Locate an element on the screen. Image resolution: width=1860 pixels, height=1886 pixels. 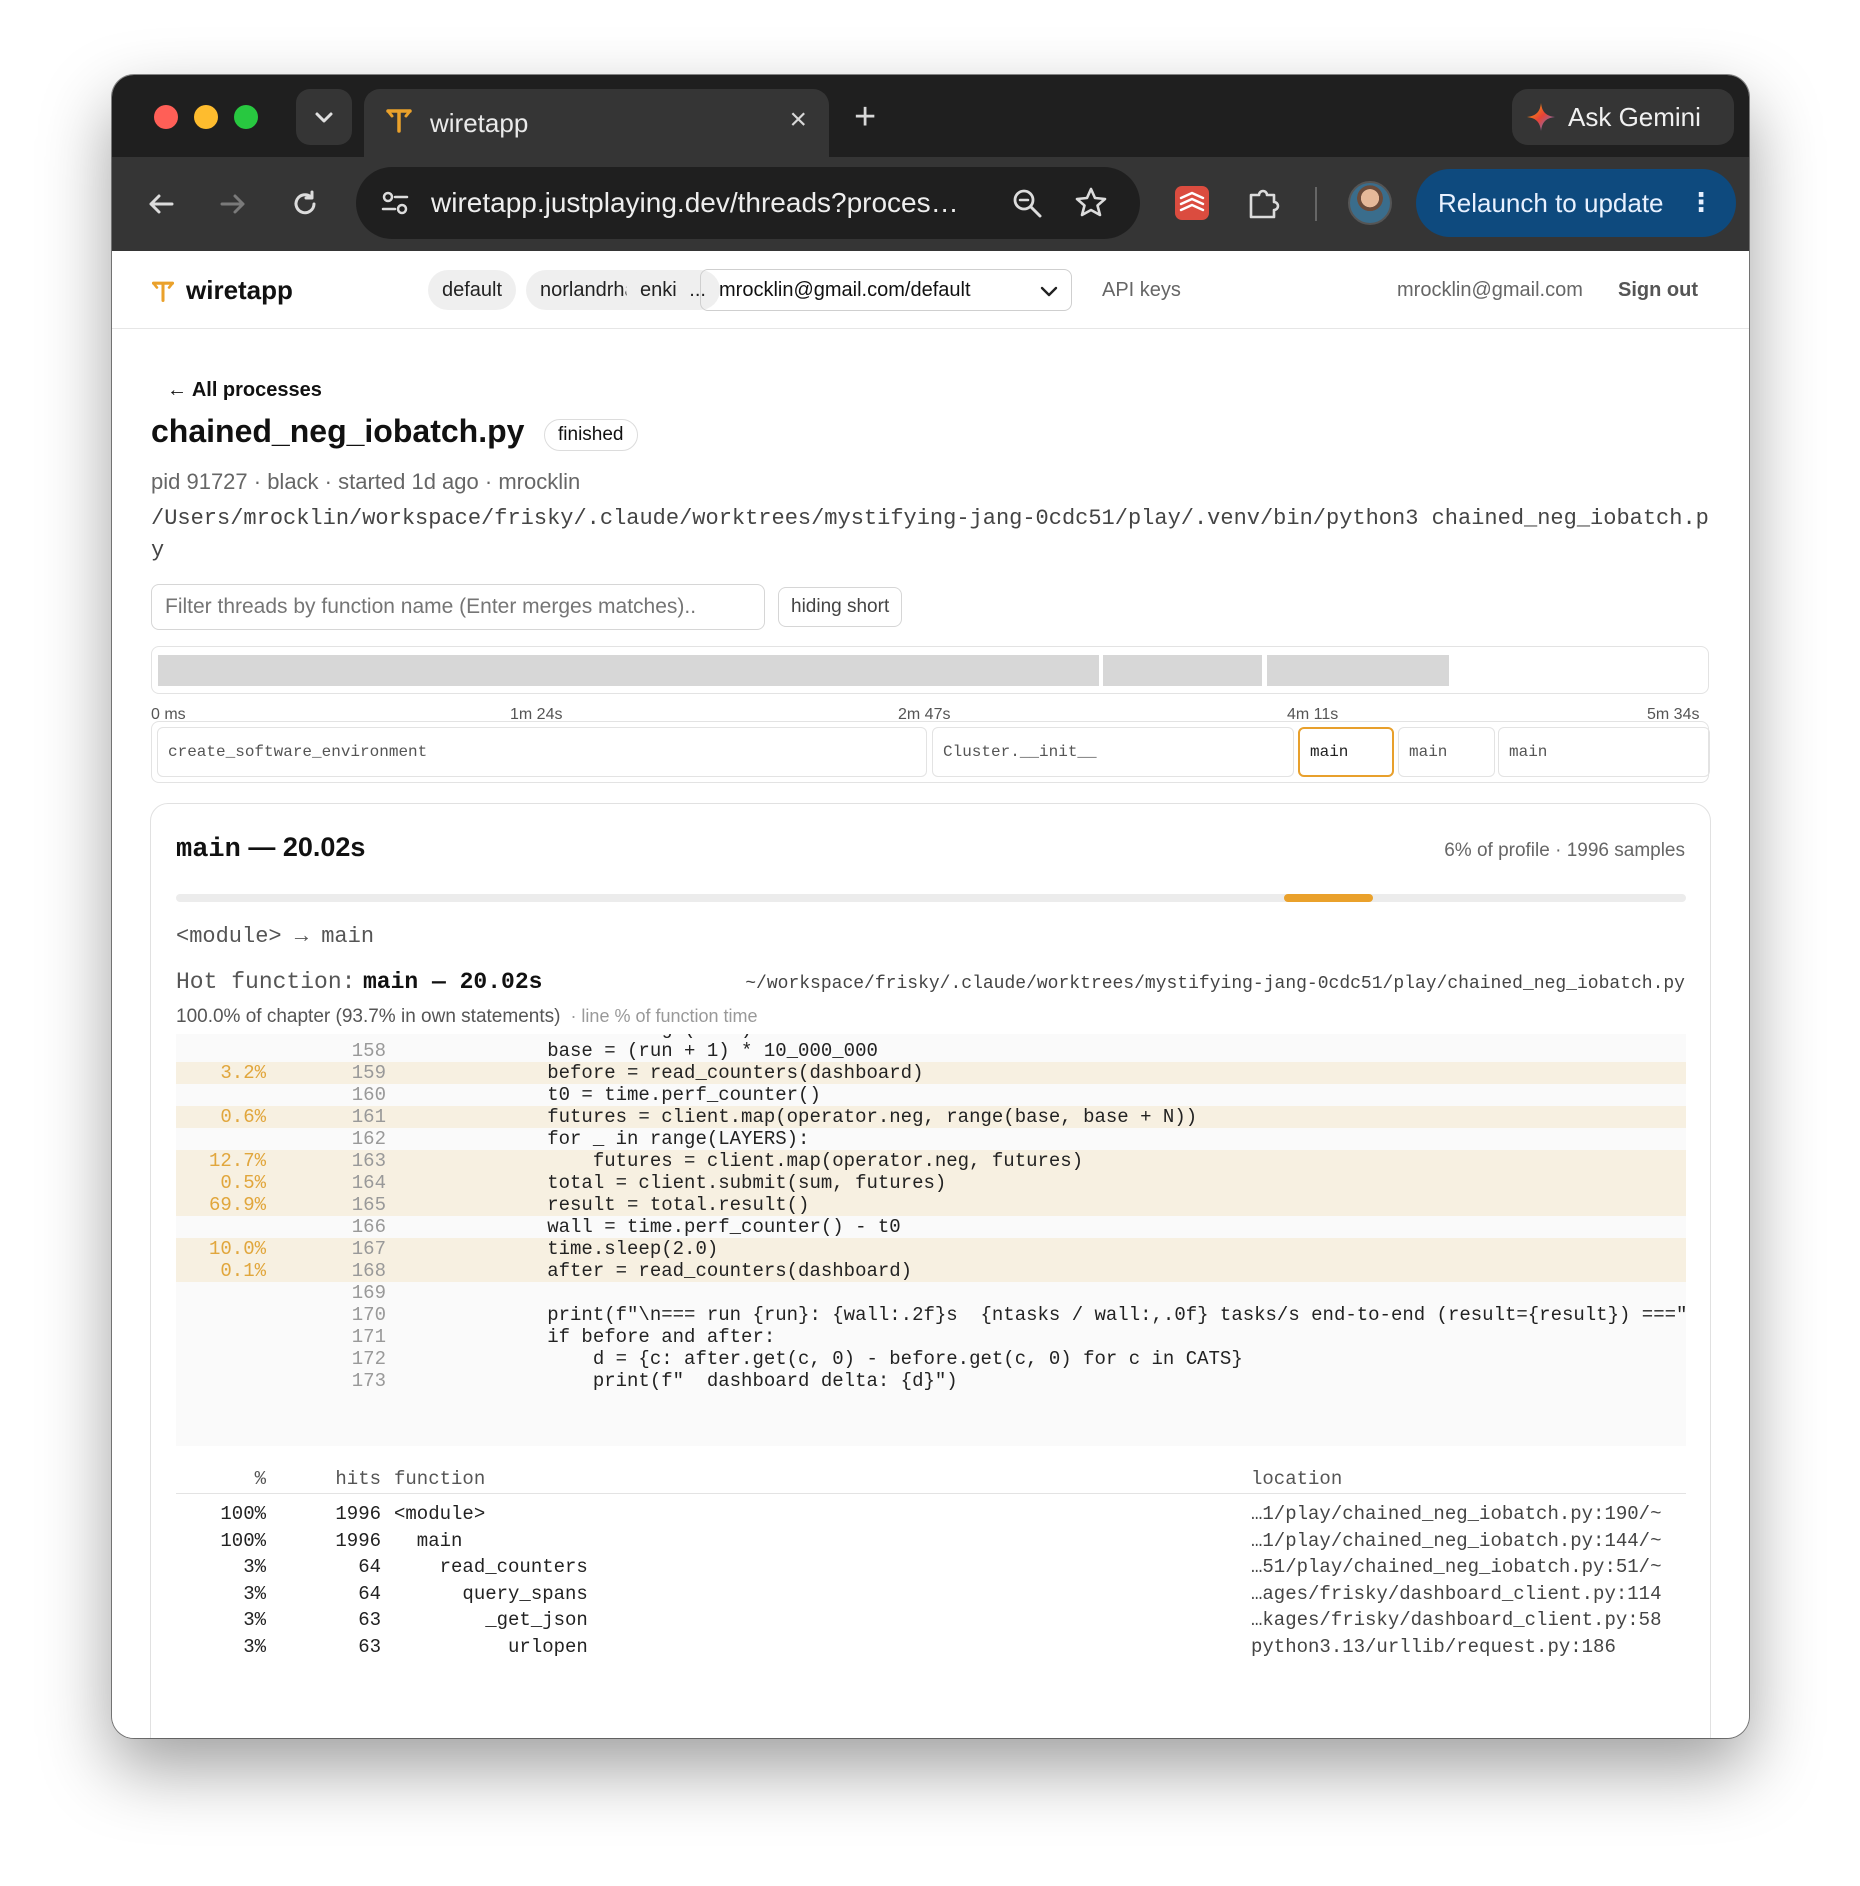
close-icon: × is located at coordinates (798, 120).